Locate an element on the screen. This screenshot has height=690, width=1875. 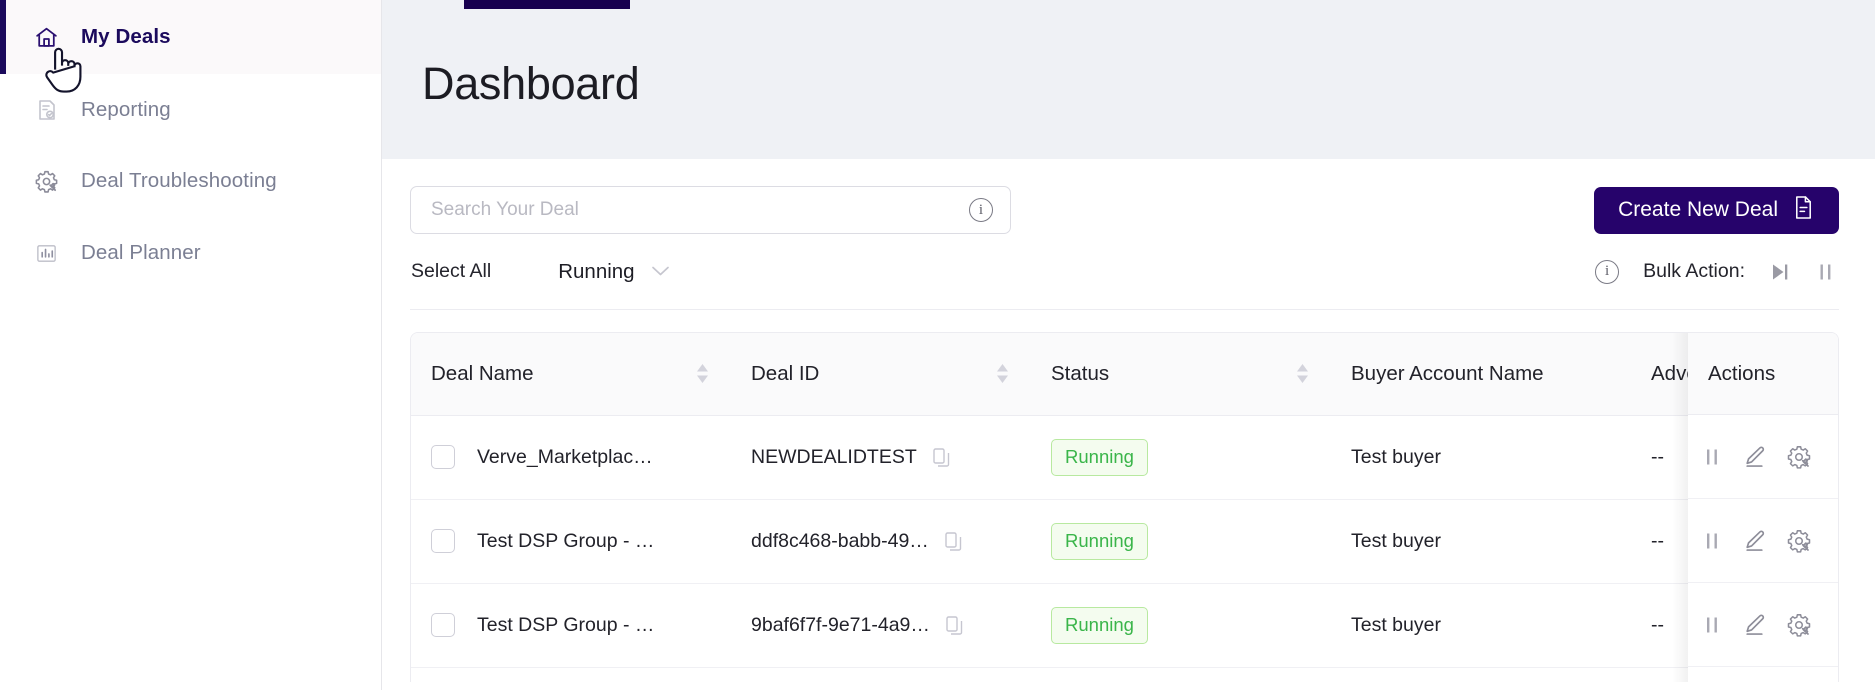
create-new-deal-button: Create New Deal is located at coordinates (1716, 210).